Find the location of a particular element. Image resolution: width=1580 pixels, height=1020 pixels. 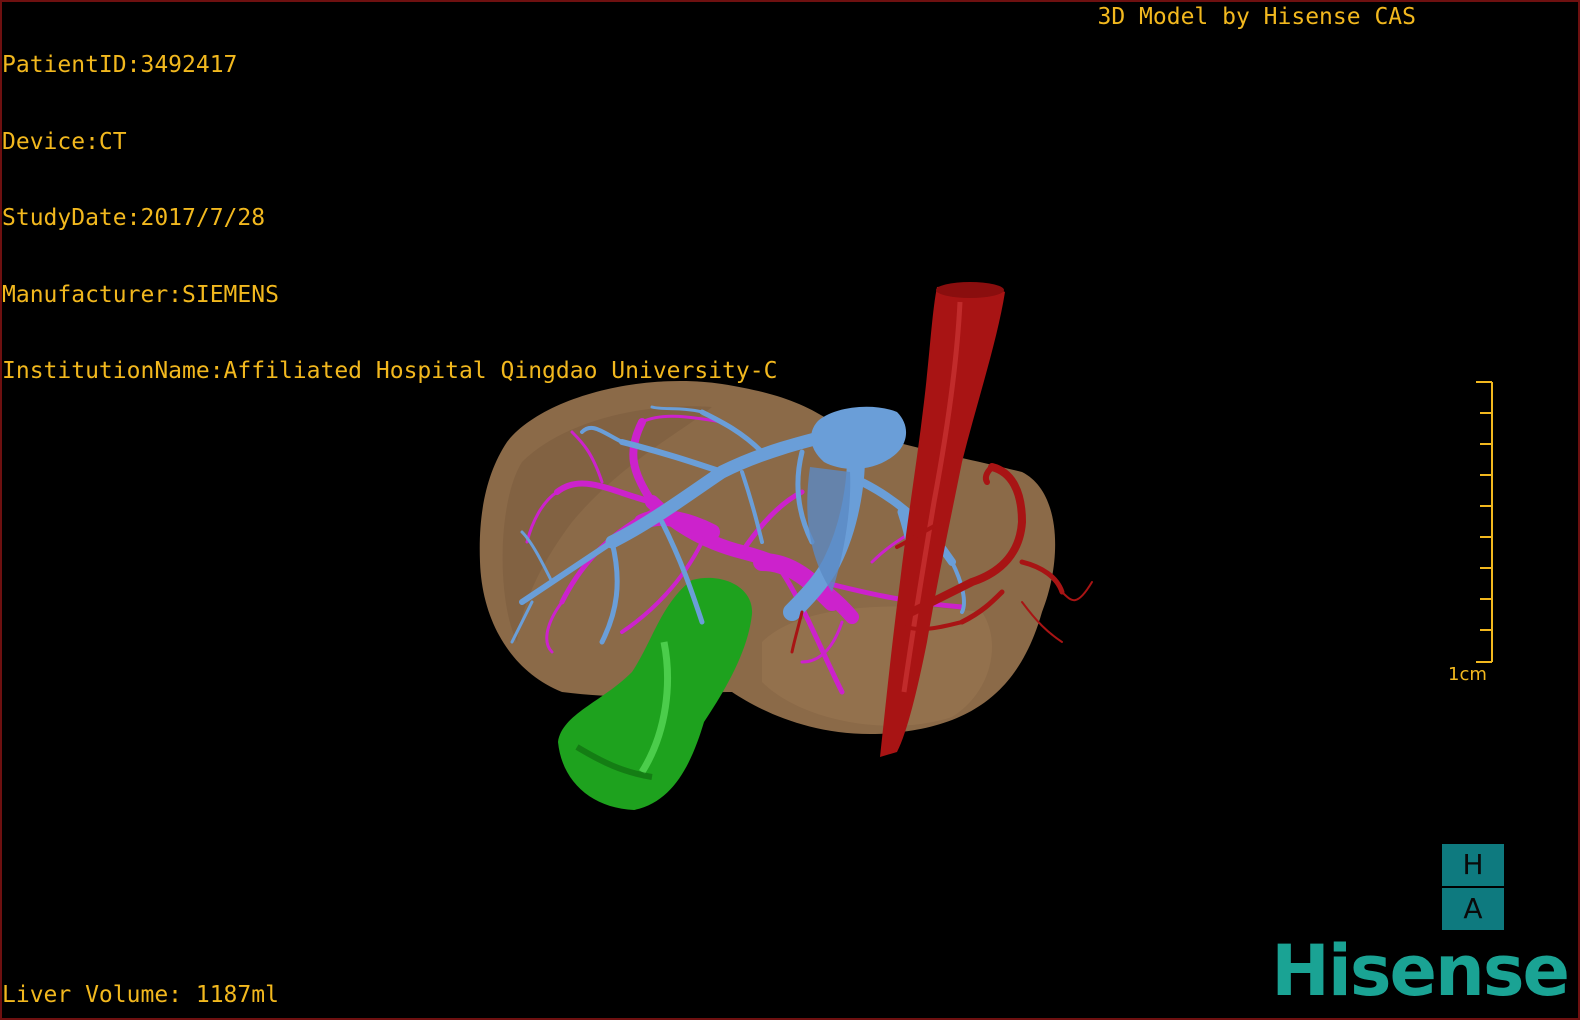

device: Device:CT is located at coordinates (64, 141).